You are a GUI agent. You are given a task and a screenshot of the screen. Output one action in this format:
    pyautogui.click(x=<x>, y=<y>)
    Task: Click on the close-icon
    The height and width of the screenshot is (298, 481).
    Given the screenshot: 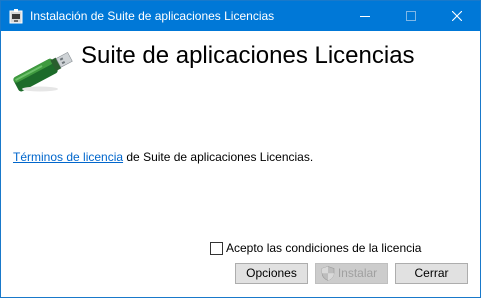 What is the action you would take?
    pyautogui.click(x=457, y=16)
    